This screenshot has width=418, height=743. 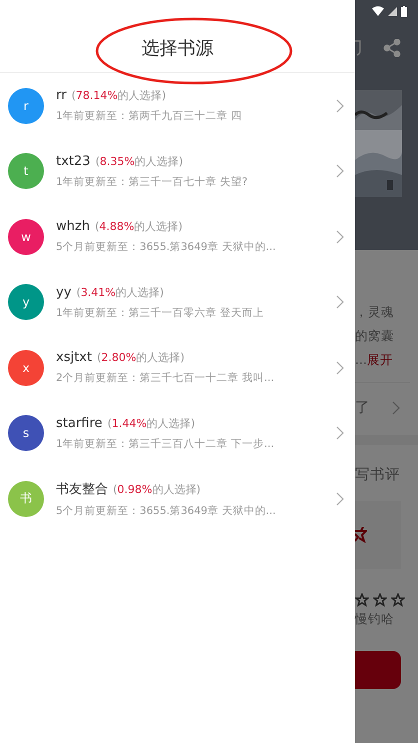 I want to click on source-name: 书友整合, so click(x=82, y=489).